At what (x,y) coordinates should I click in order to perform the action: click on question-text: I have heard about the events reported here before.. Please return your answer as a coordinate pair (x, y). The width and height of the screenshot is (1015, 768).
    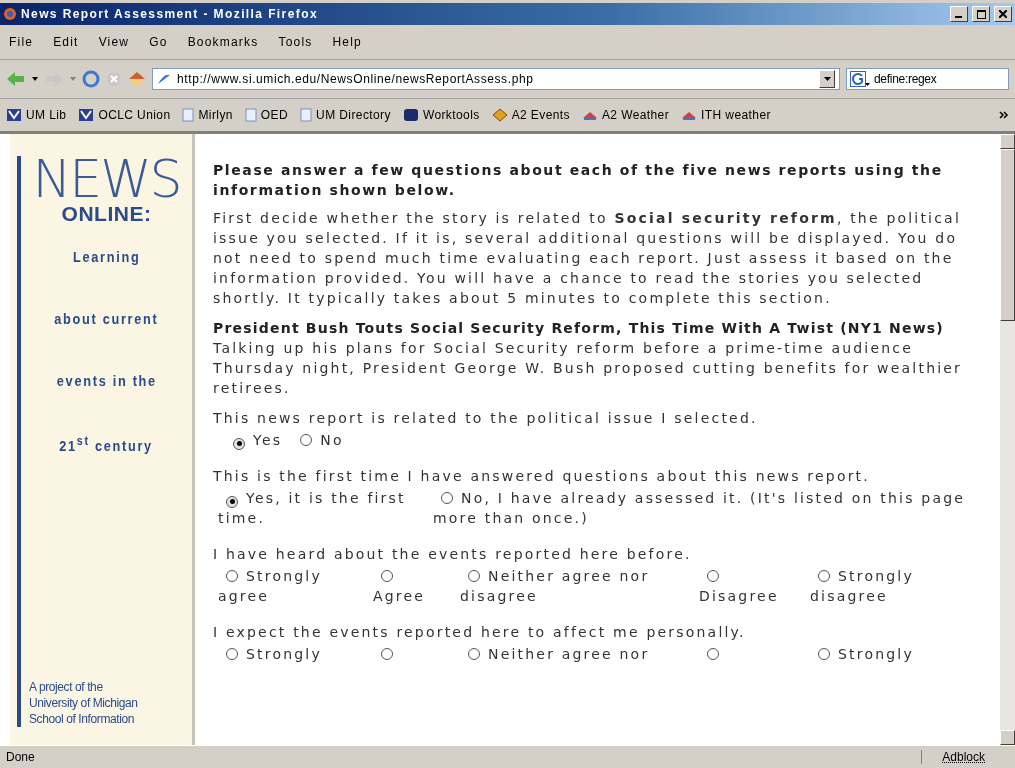
    Looking at the image, I should click on (453, 554).